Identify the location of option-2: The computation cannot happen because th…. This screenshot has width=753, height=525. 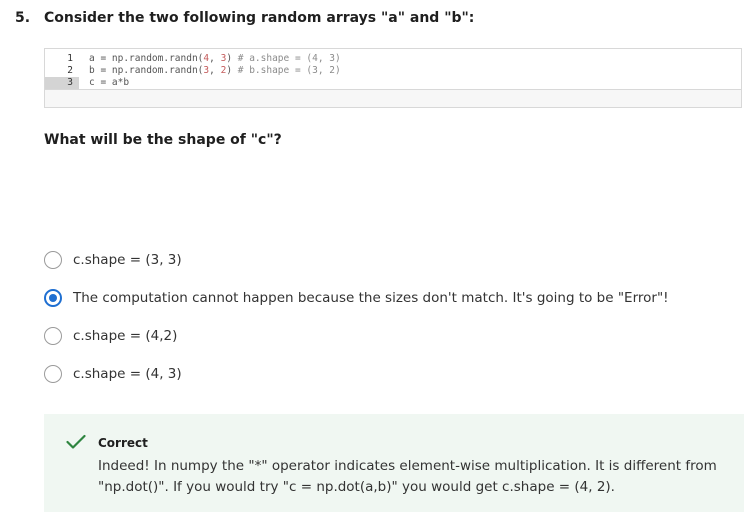
(356, 298).